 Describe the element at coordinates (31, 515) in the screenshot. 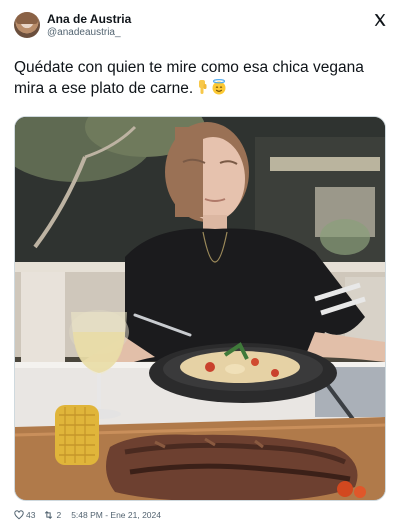

I see `like-count: 43` at that location.